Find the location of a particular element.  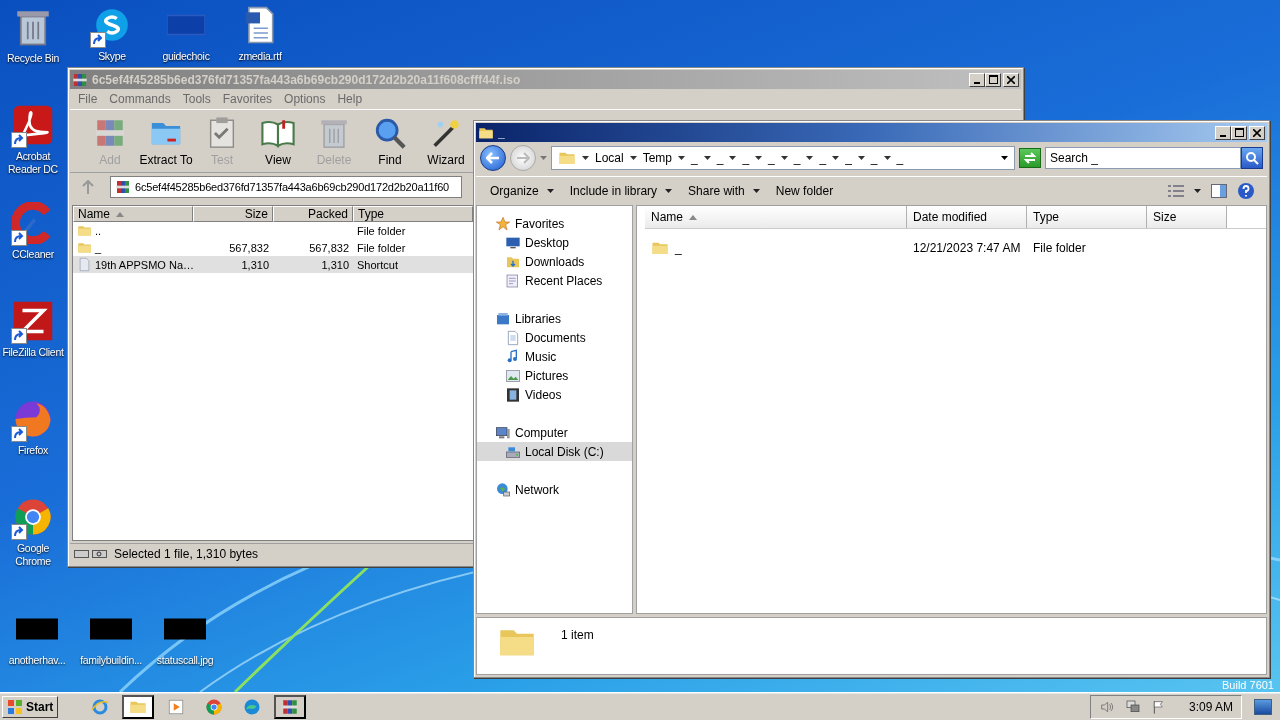

command-button: New folder is located at coordinates (804, 191).